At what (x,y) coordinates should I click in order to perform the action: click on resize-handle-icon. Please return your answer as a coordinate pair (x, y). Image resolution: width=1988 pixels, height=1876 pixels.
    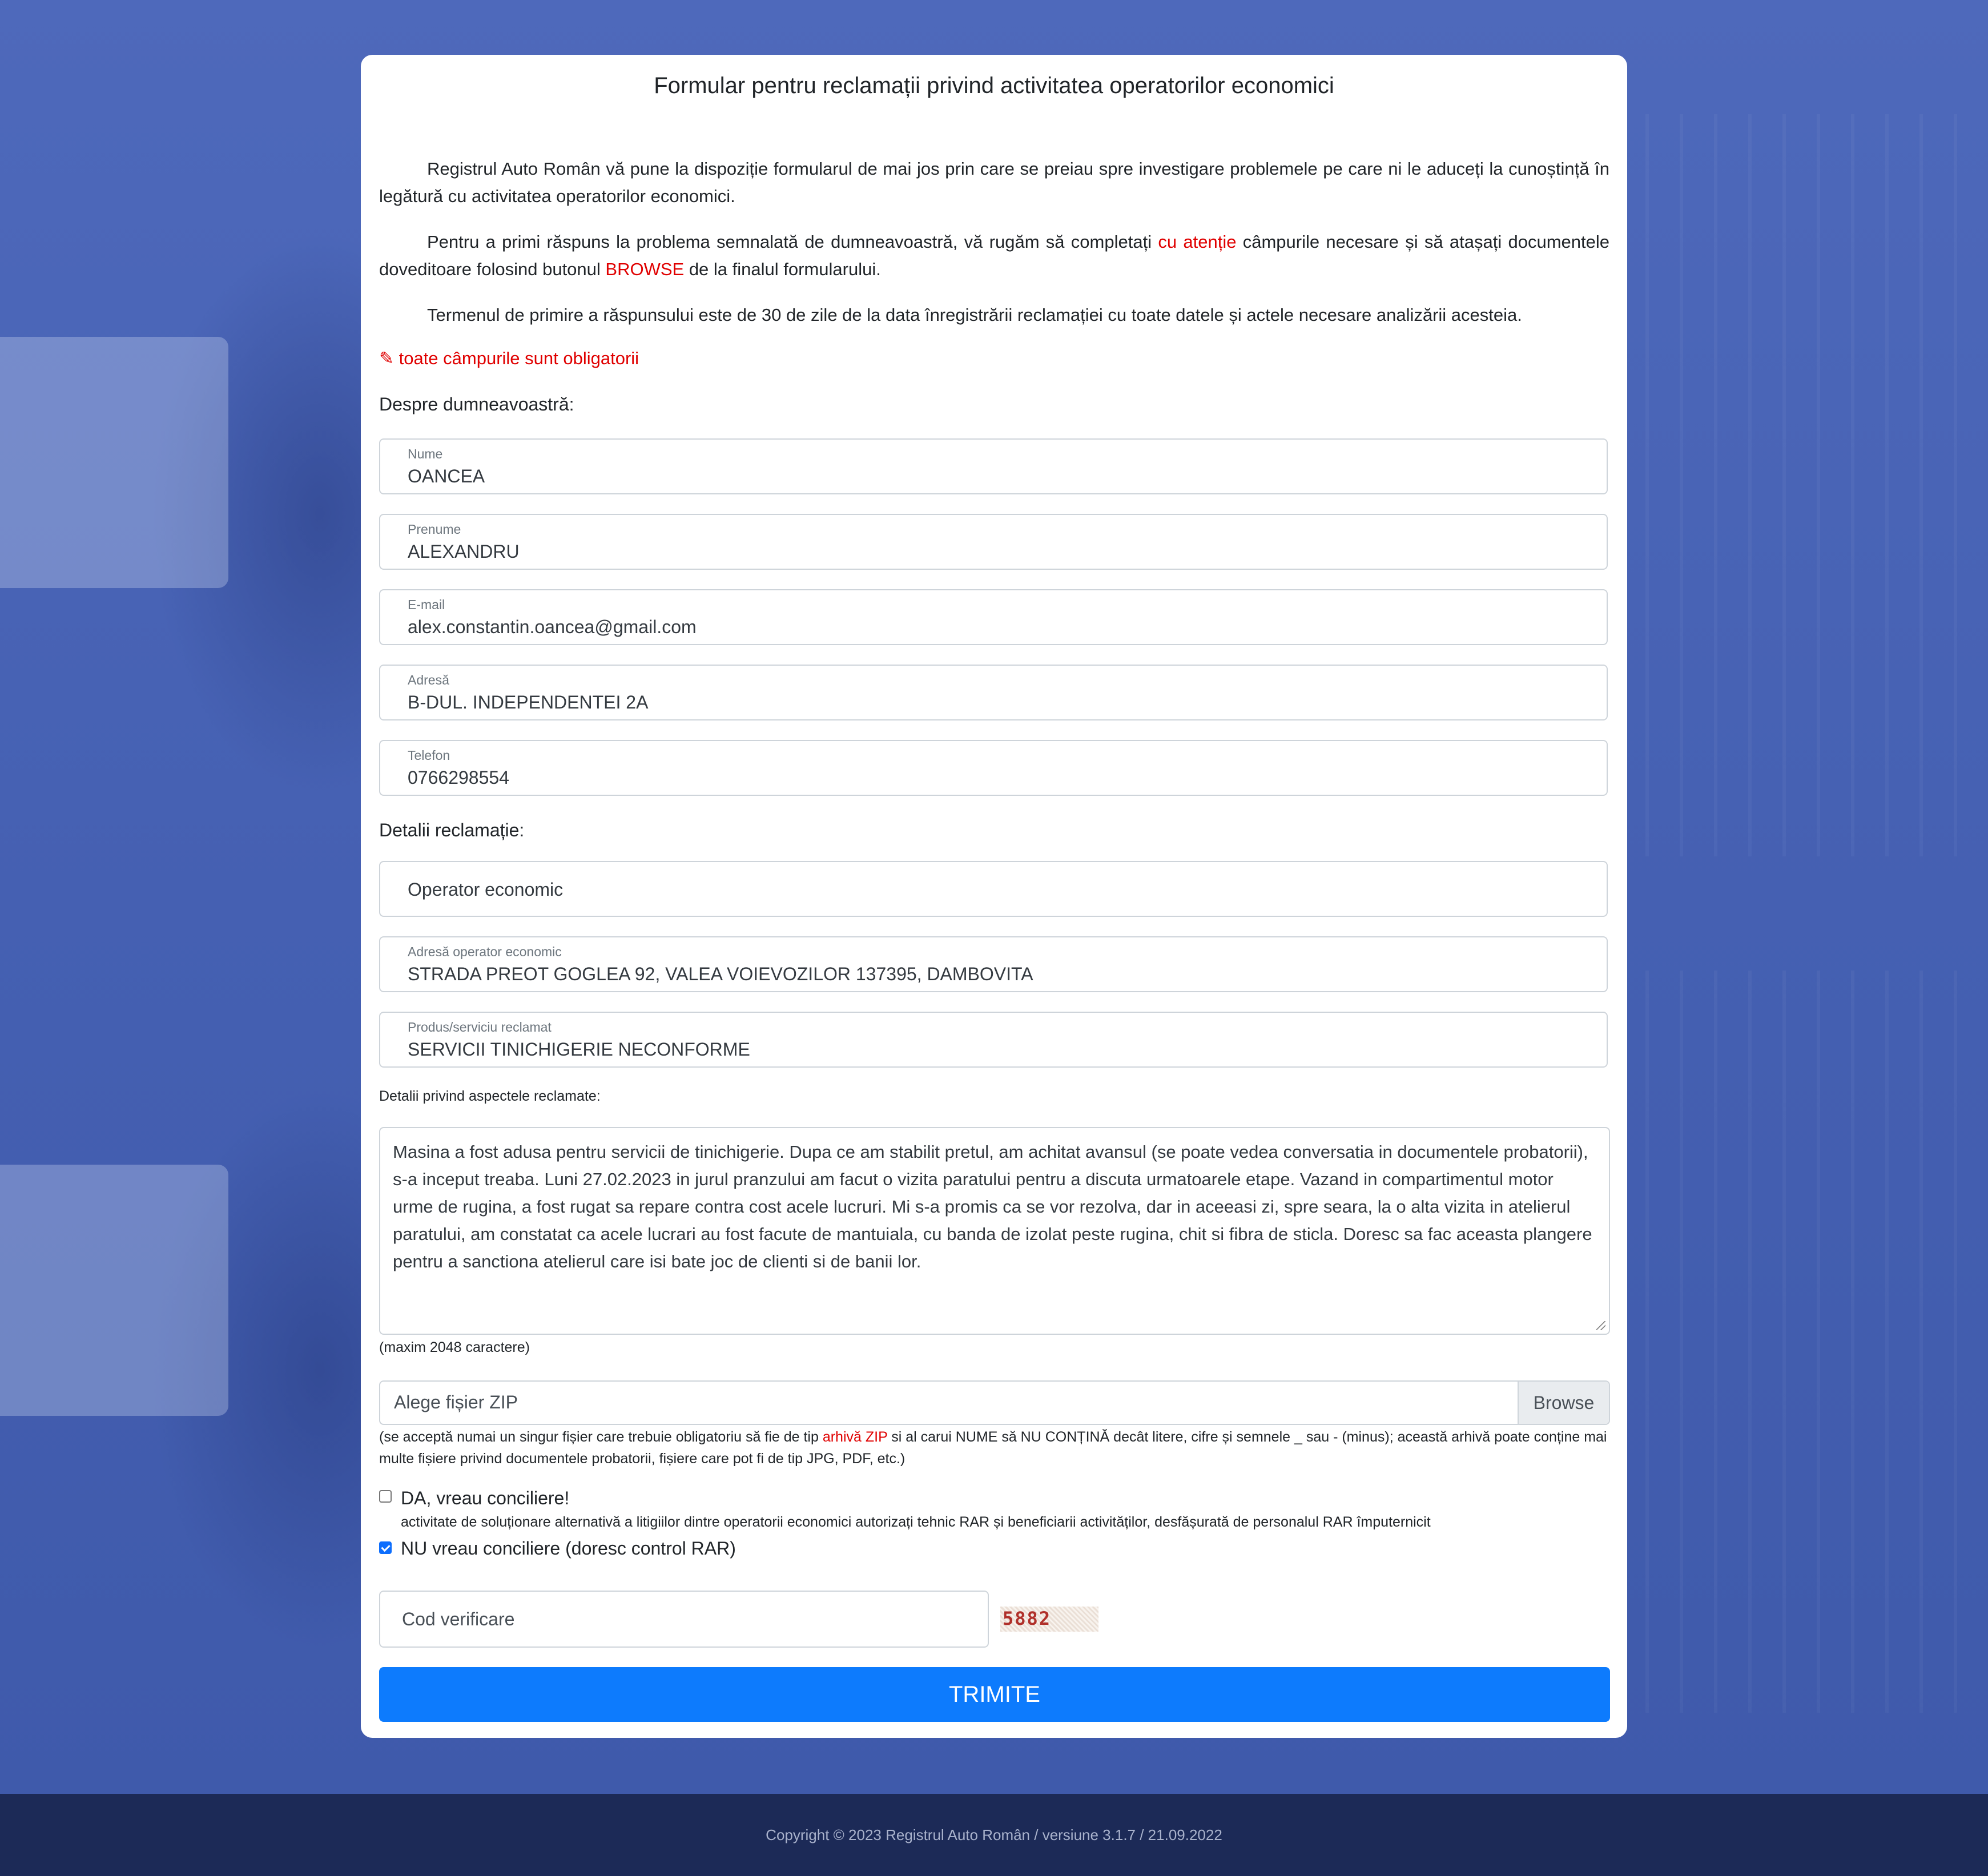
    Looking at the image, I should click on (1600, 1325).